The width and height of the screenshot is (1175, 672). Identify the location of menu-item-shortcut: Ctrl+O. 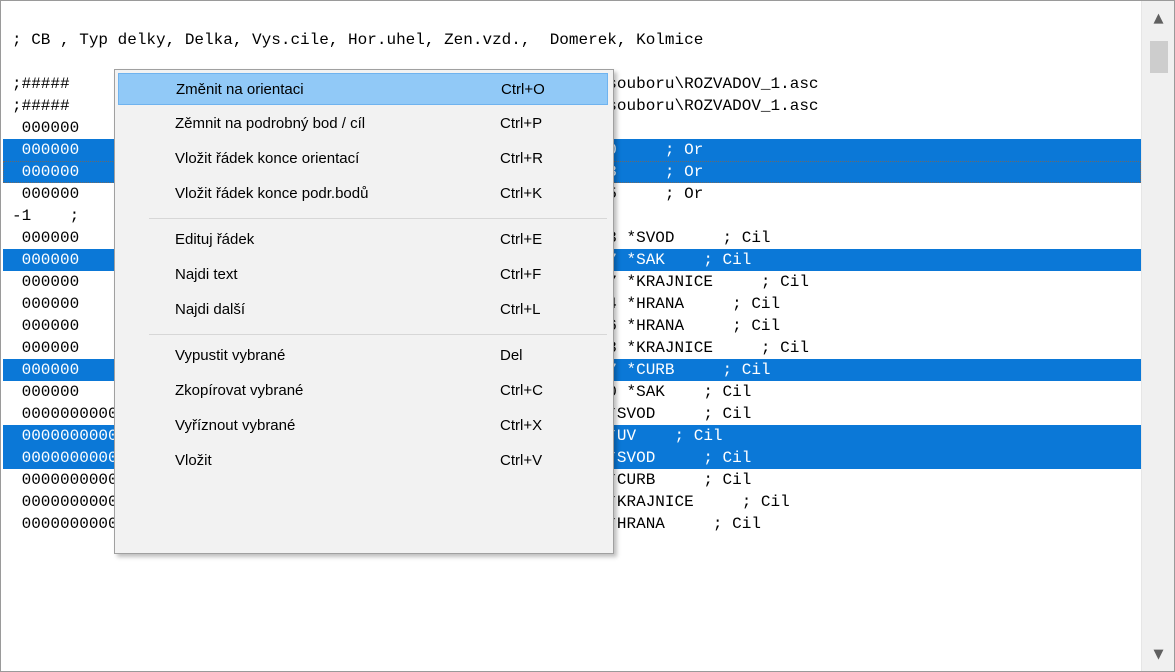
(523, 89).